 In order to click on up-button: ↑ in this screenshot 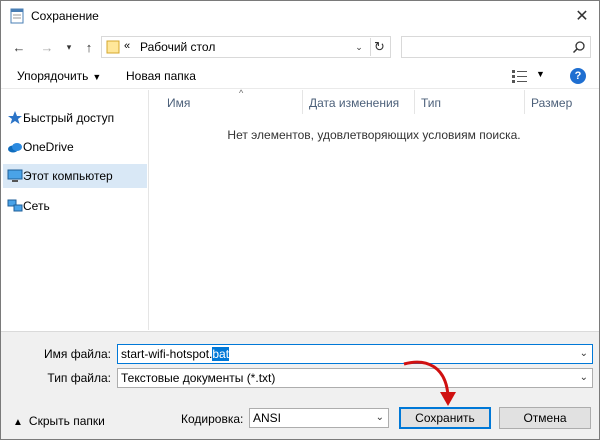, I will do `click(89, 47)`.